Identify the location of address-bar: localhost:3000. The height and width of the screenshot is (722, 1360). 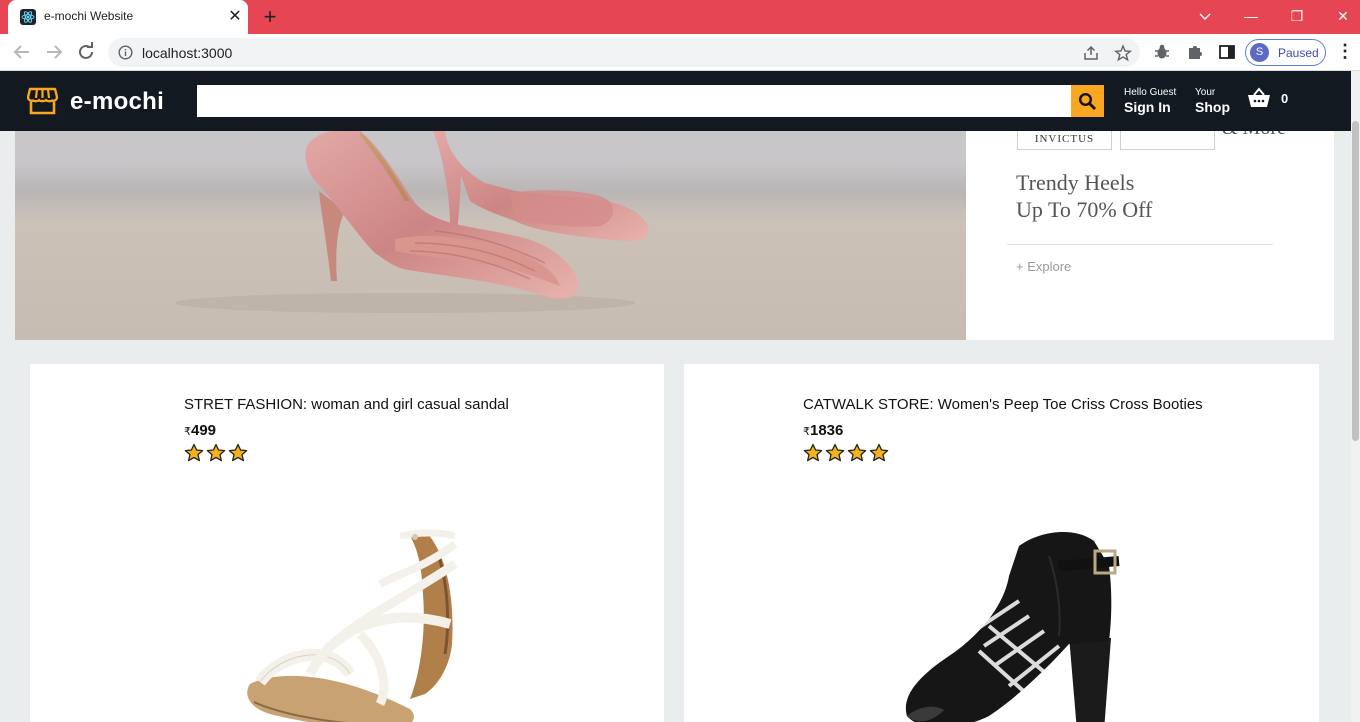
(624, 52).